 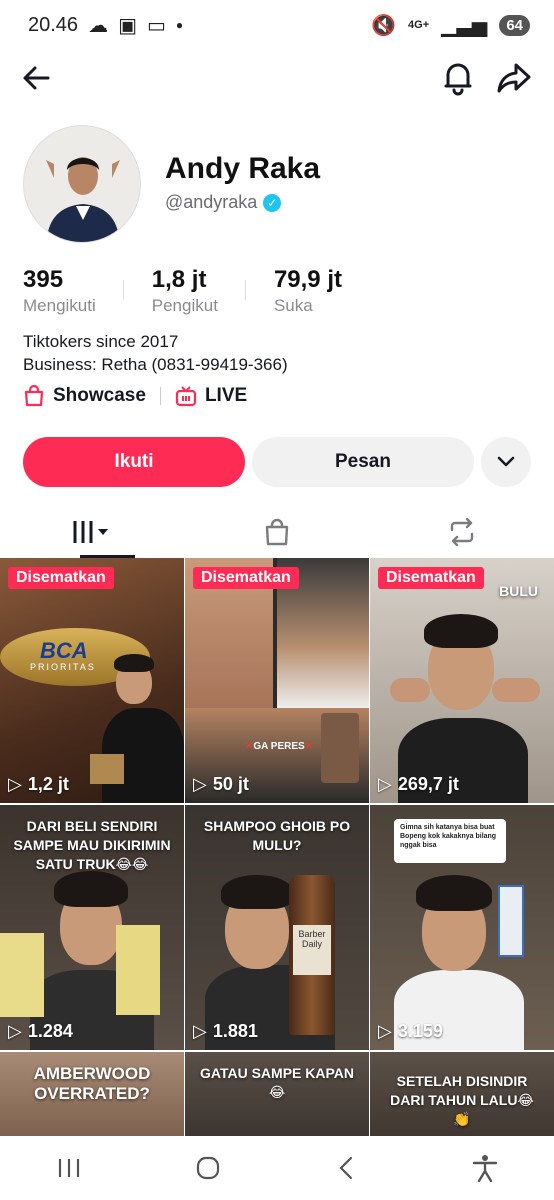 I want to click on live-label: LIVE, so click(x=226, y=395).